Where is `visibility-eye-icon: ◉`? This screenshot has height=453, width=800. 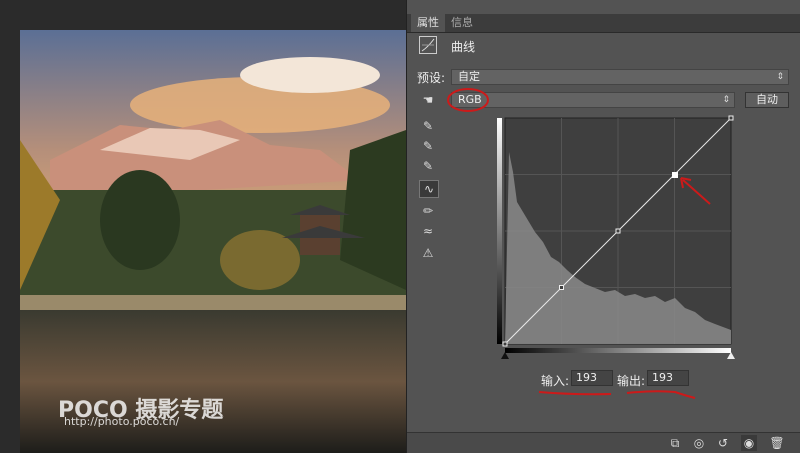 visibility-eye-icon: ◉ is located at coordinates (749, 443).